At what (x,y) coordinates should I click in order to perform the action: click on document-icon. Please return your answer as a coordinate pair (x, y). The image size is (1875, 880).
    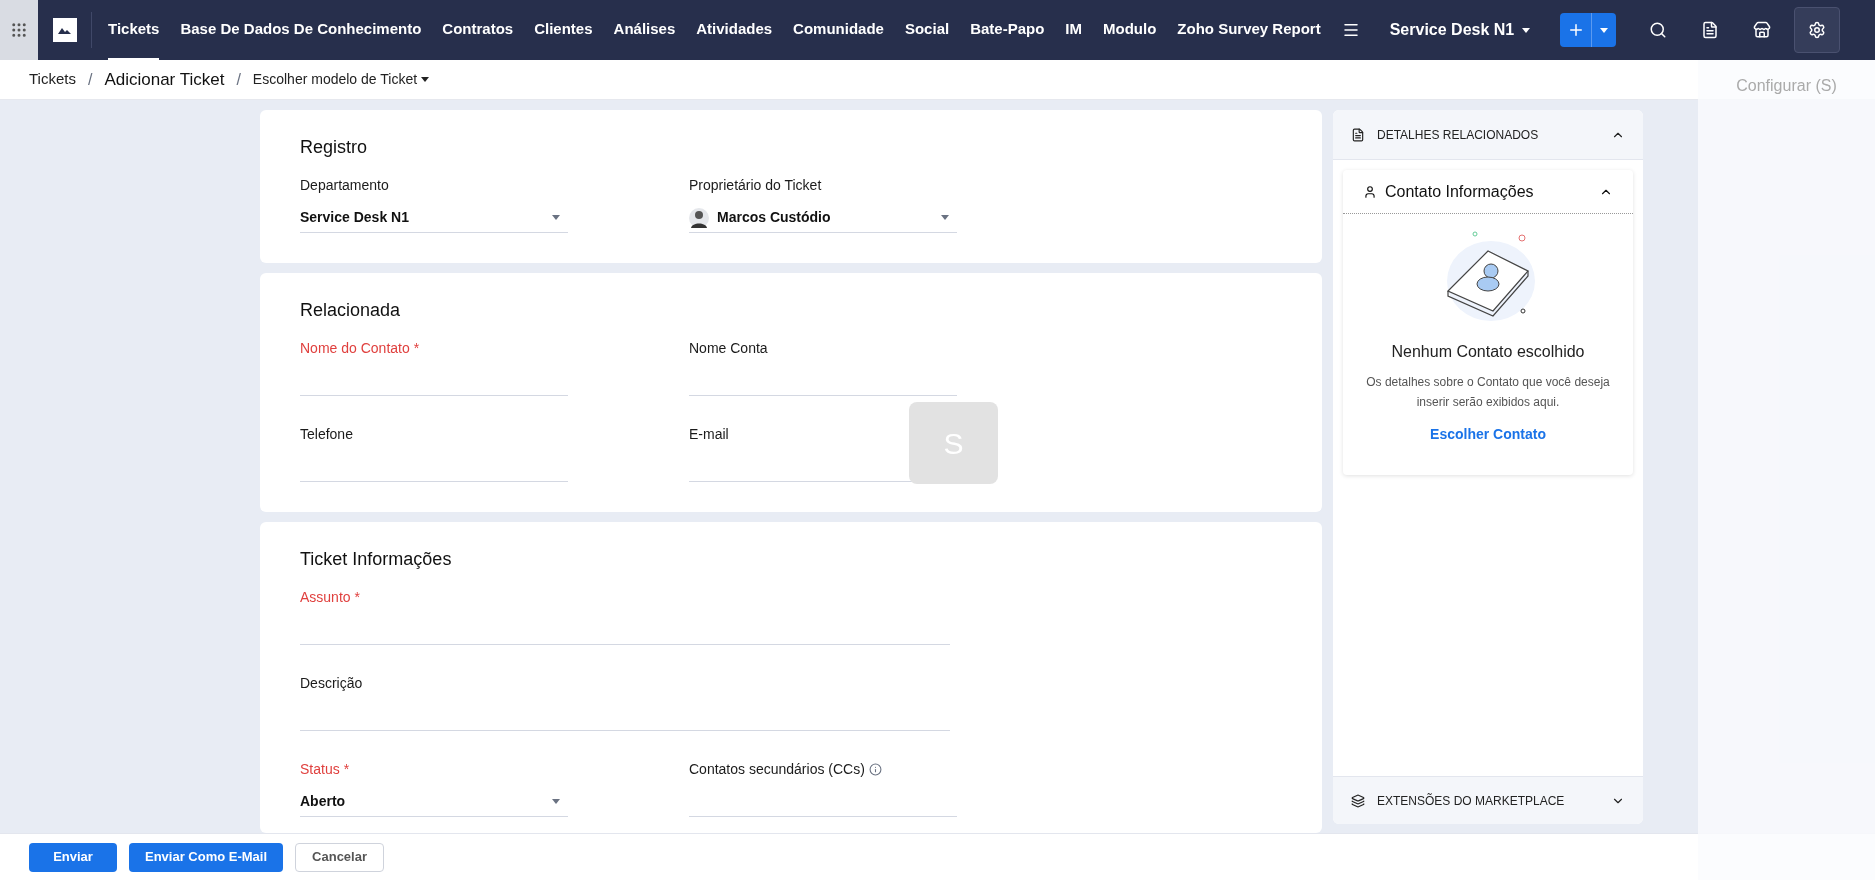
    Looking at the image, I should click on (1710, 30).